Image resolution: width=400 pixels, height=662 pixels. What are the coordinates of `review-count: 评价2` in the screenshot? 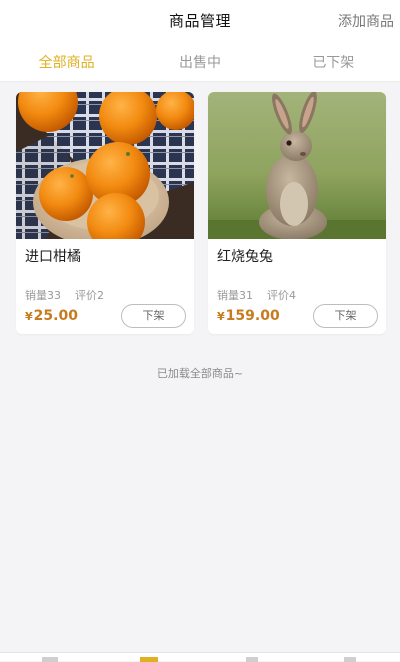 It's located at (89, 295).